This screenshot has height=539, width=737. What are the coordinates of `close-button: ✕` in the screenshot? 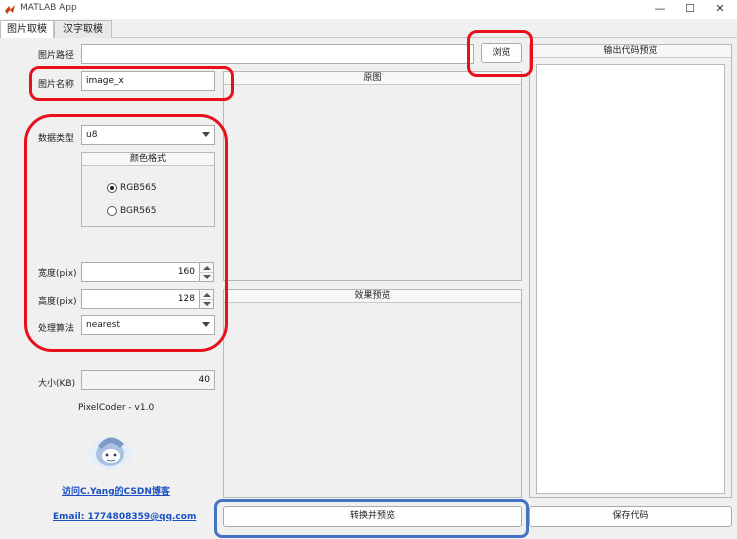 It's located at (720, 9).